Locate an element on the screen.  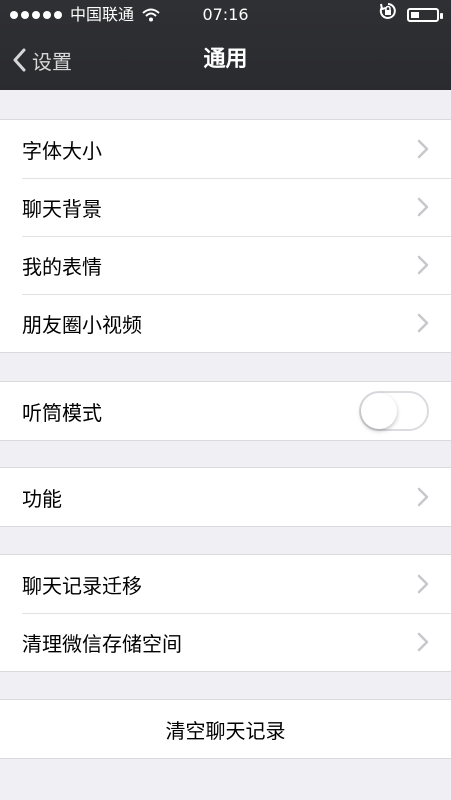
features-row: 功能 is located at coordinates (225, 497).